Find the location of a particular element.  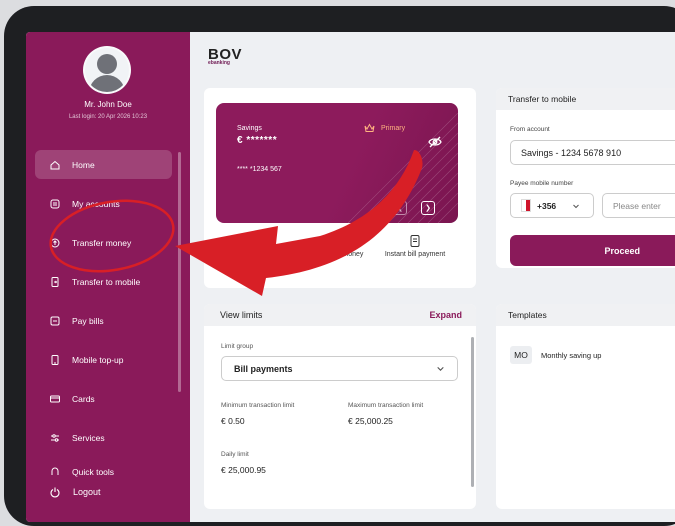

crown-icon is located at coordinates (369, 127).